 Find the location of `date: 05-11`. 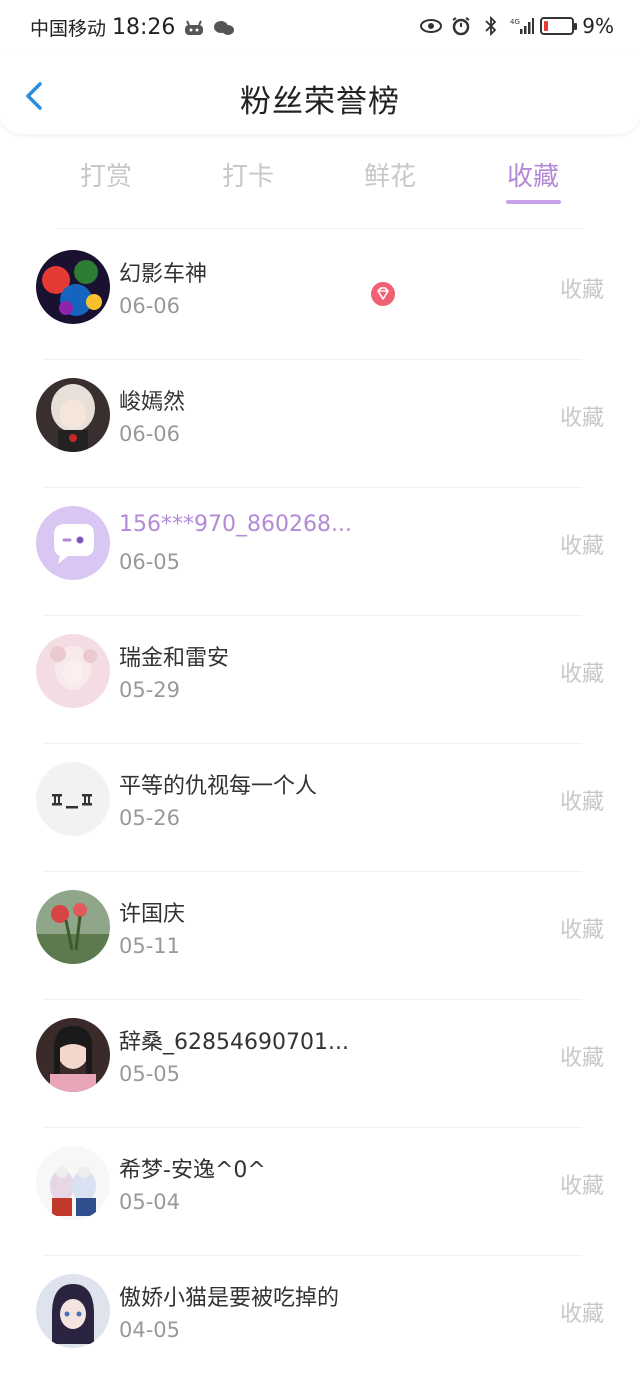

date: 05-11 is located at coordinates (150, 946).